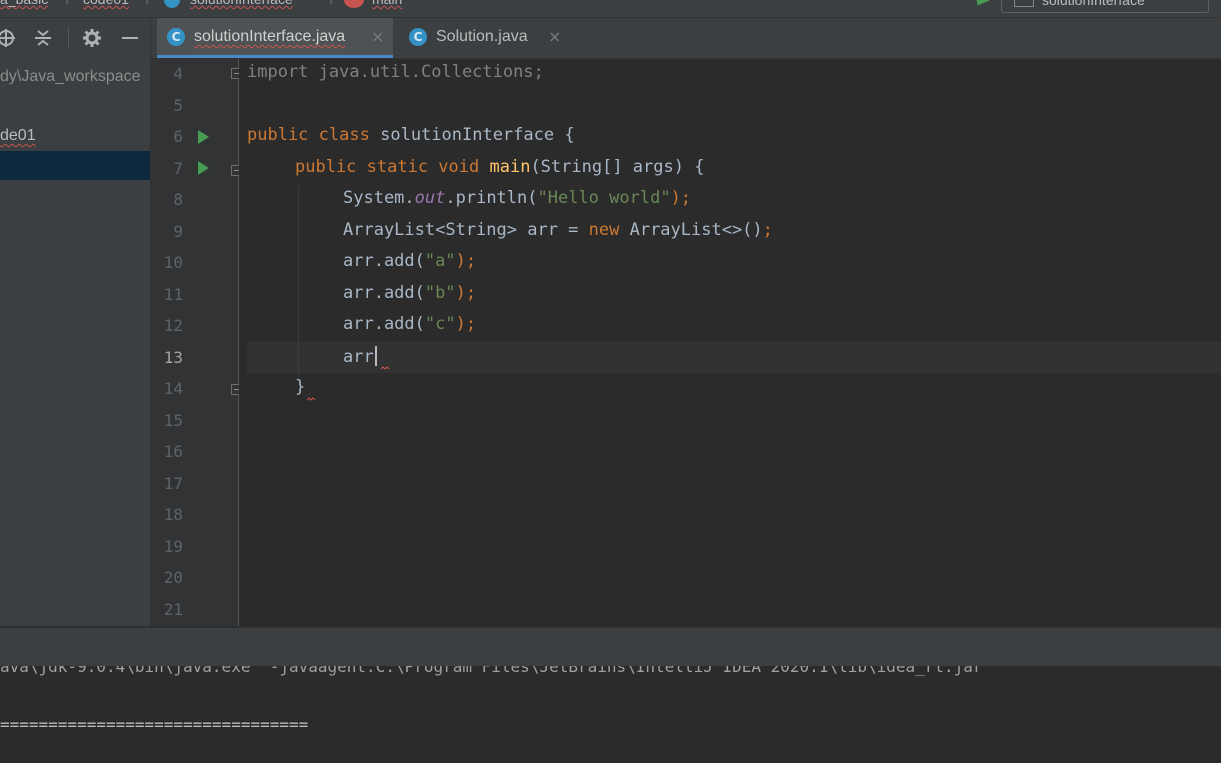  I want to click on tab-solution: C Solution.java ×, so click(486, 38).